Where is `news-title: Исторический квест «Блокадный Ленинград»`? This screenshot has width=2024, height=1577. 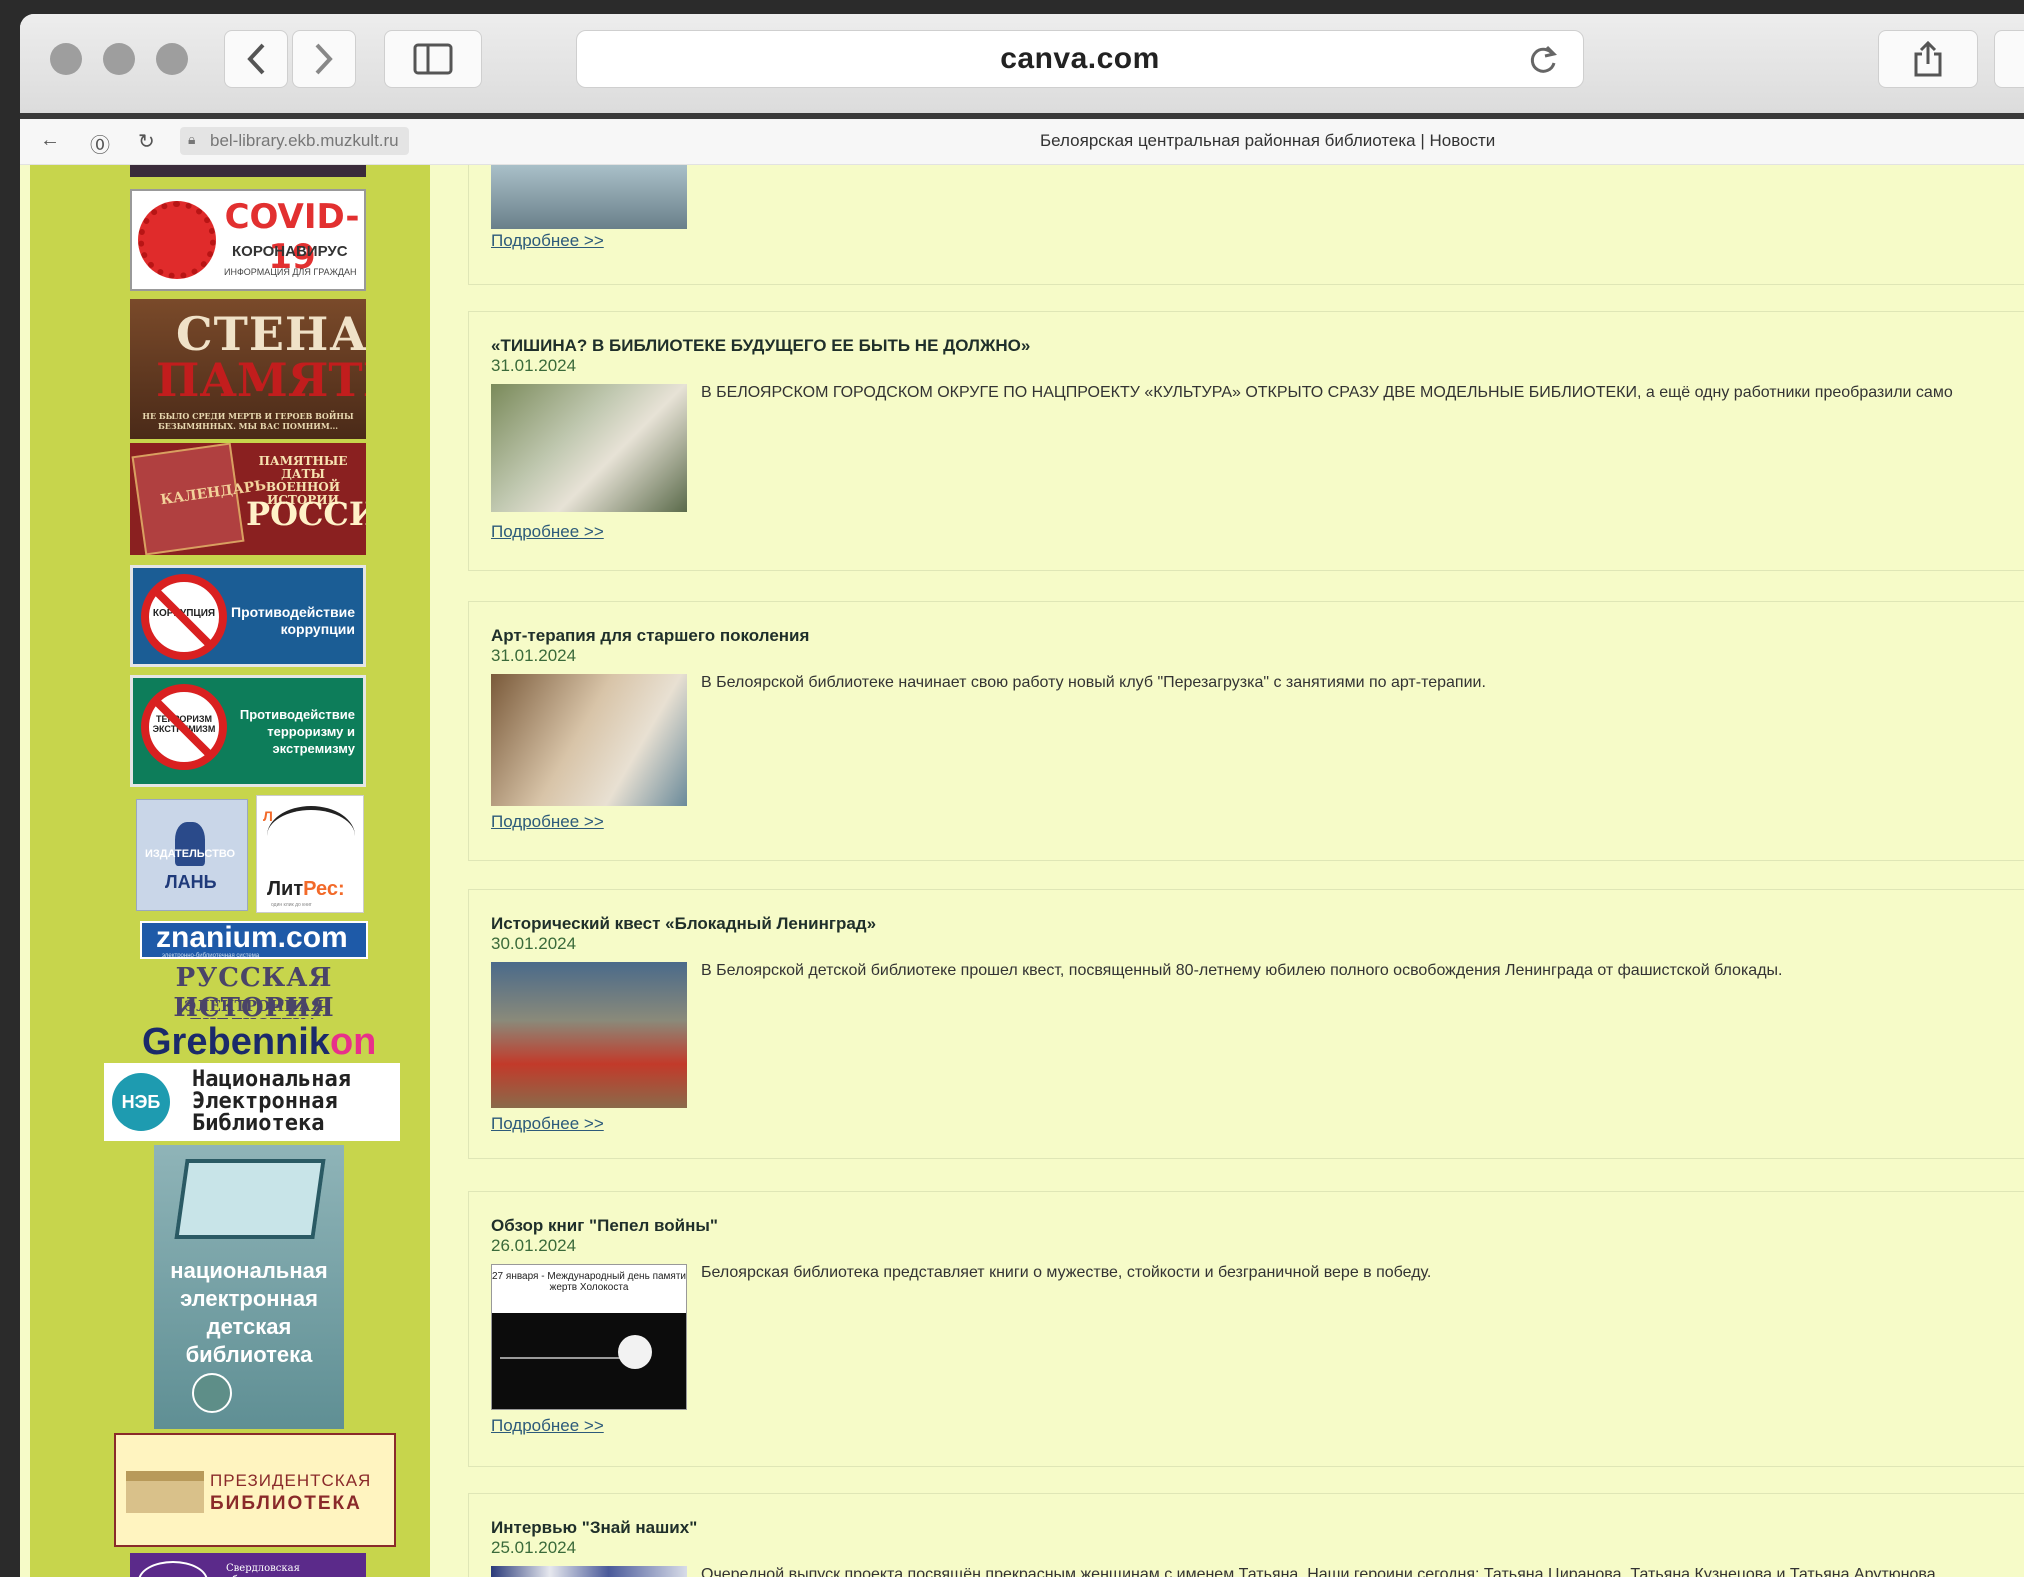
news-title: Исторический квест «Блокадный Ленинград» is located at coordinates (683, 924).